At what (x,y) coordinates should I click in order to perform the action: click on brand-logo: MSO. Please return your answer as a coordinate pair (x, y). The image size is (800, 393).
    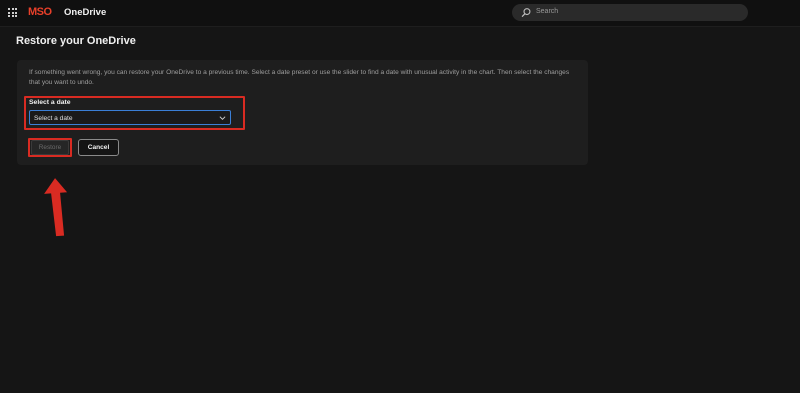
    Looking at the image, I should click on (40, 12).